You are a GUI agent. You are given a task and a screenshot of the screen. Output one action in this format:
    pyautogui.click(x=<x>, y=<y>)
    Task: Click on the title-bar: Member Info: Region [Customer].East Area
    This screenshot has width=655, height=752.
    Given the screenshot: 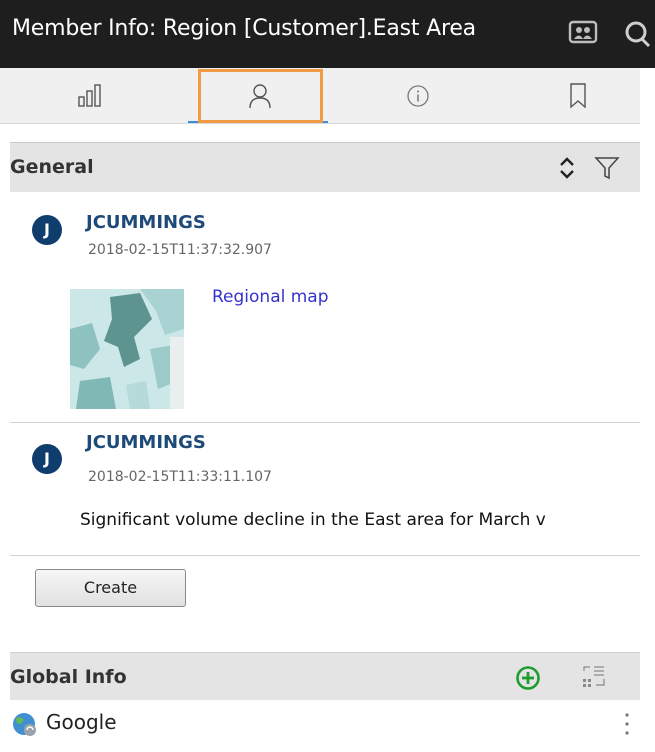 What is the action you would take?
    pyautogui.click(x=327, y=34)
    